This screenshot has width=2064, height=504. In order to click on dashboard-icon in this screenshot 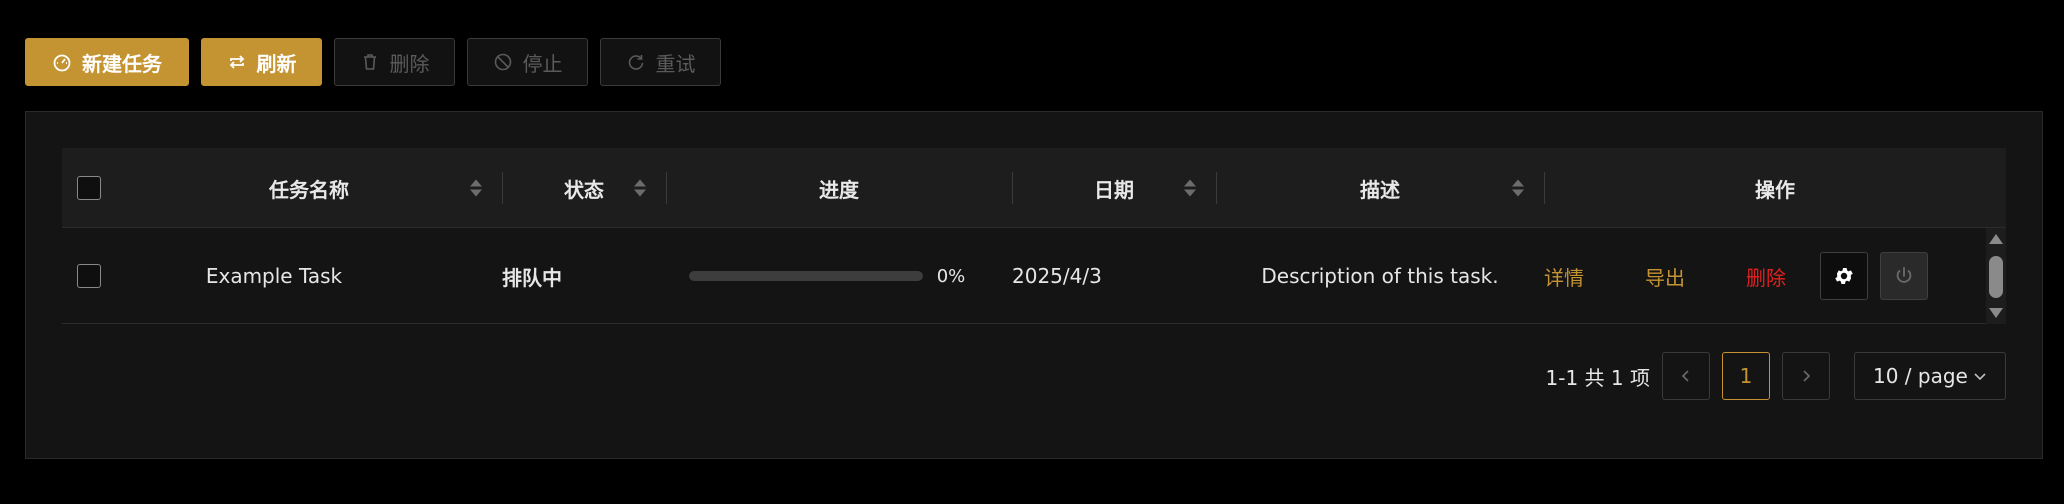, I will do `click(62, 63)`.